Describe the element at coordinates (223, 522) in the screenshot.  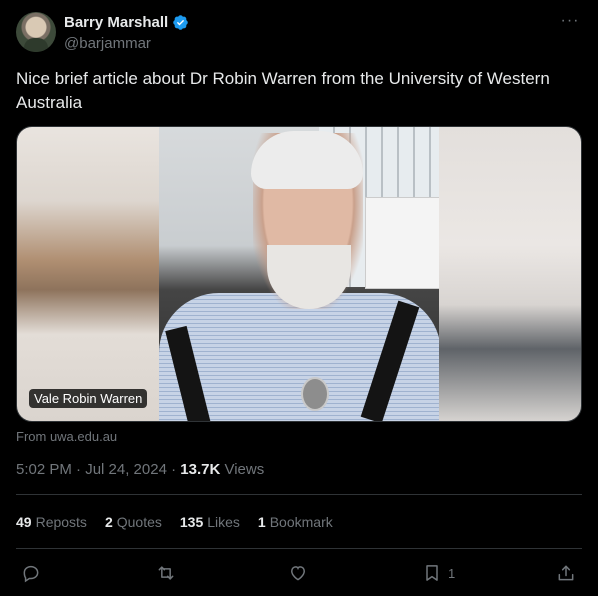
I see `likes-label: Likes` at that location.